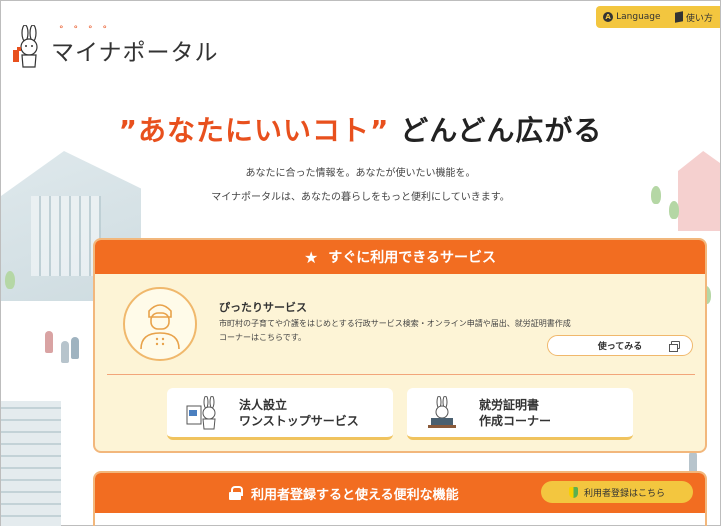 The width and height of the screenshot is (721, 526). What do you see at coordinates (202, 412) in the screenshot?
I see `mascot-document-icon` at bounding box center [202, 412].